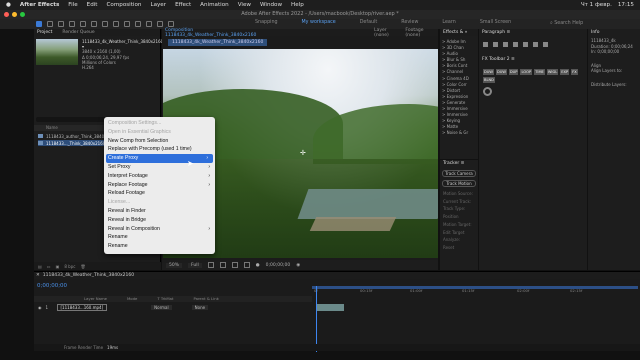  Describe the element at coordinates (160, 24) in the screenshot. I see `eraser-tool-icon` at that location.